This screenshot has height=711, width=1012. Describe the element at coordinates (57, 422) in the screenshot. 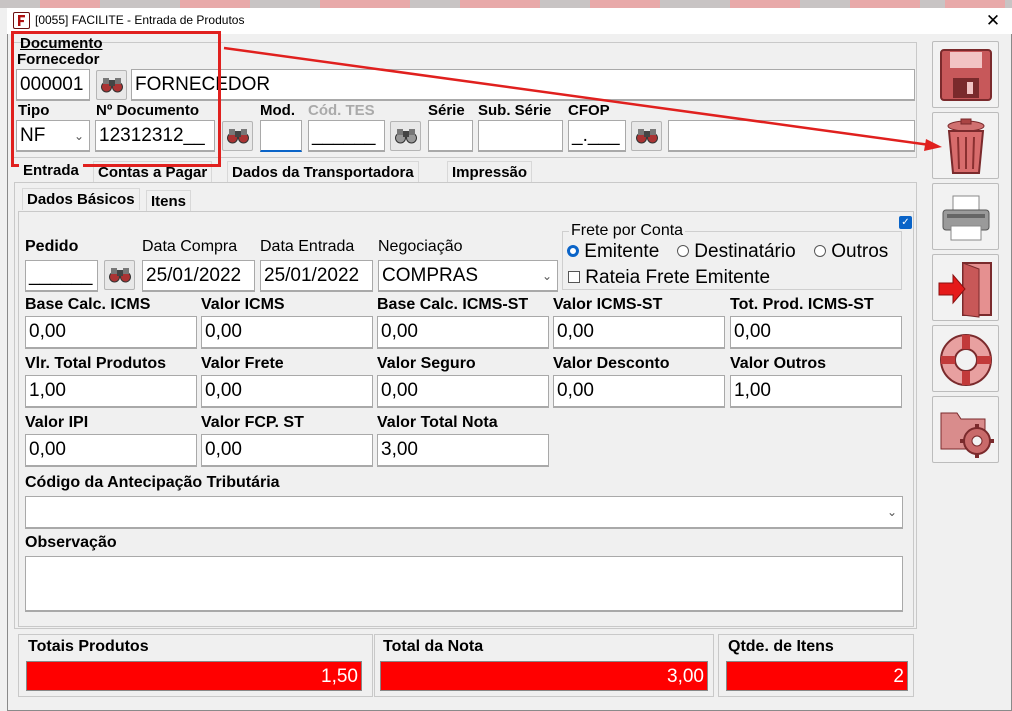

I see `grid-label: Valor IPI` at that location.